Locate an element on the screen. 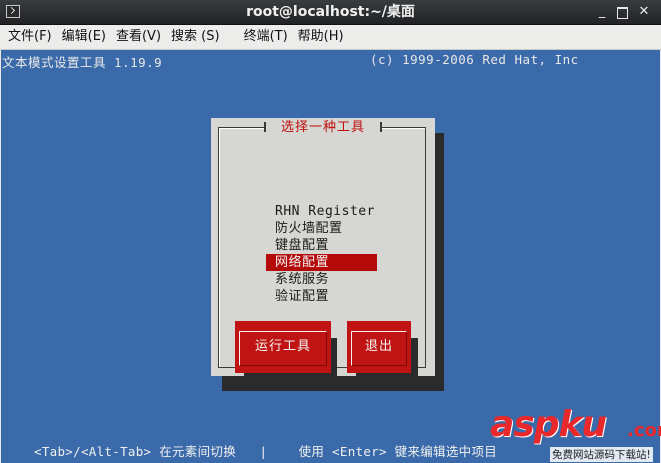 The width and height of the screenshot is (661, 463). menu-help: 帮助(H) is located at coordinates (317, 37).